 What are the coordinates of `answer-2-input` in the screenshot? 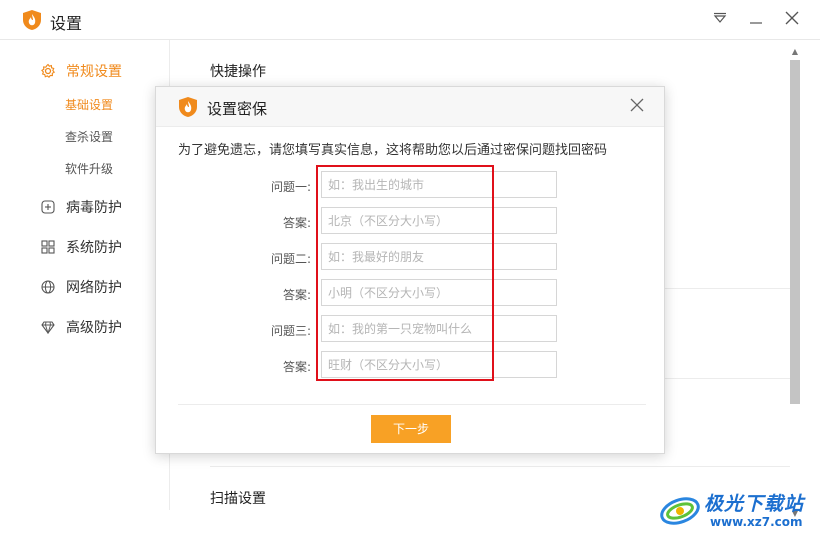 It's located at (439, 292).